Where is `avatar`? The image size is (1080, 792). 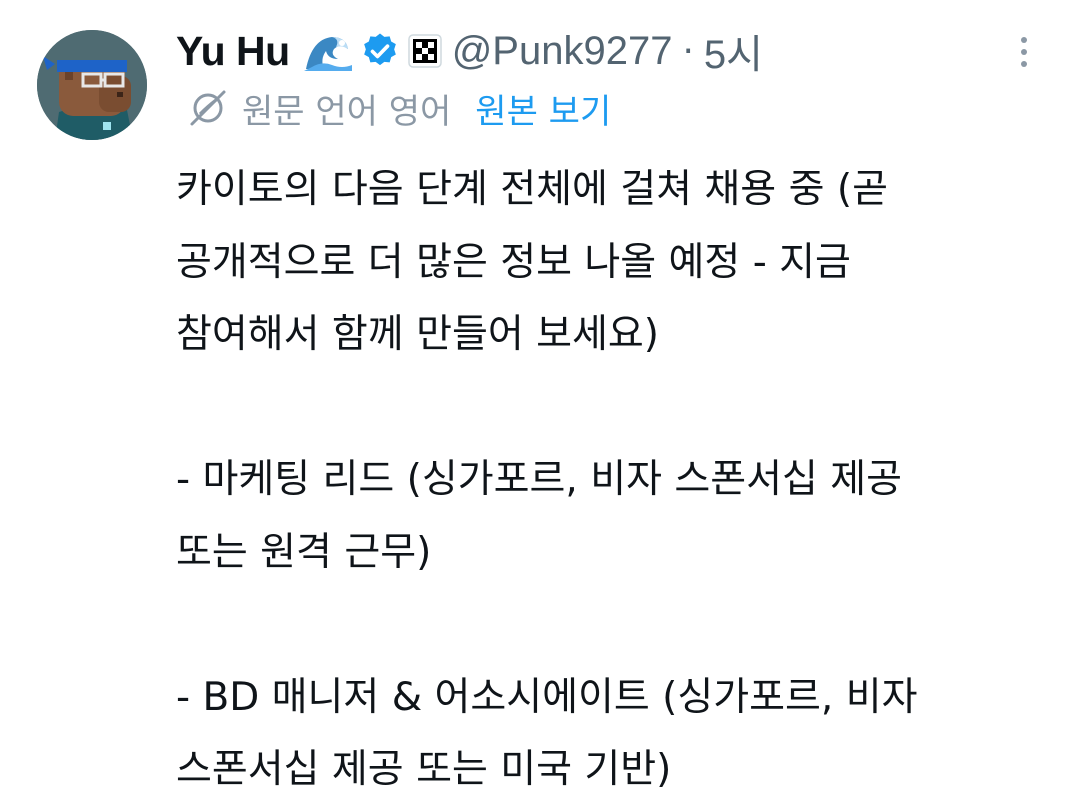 avatar is located at coordinates (92, 85).